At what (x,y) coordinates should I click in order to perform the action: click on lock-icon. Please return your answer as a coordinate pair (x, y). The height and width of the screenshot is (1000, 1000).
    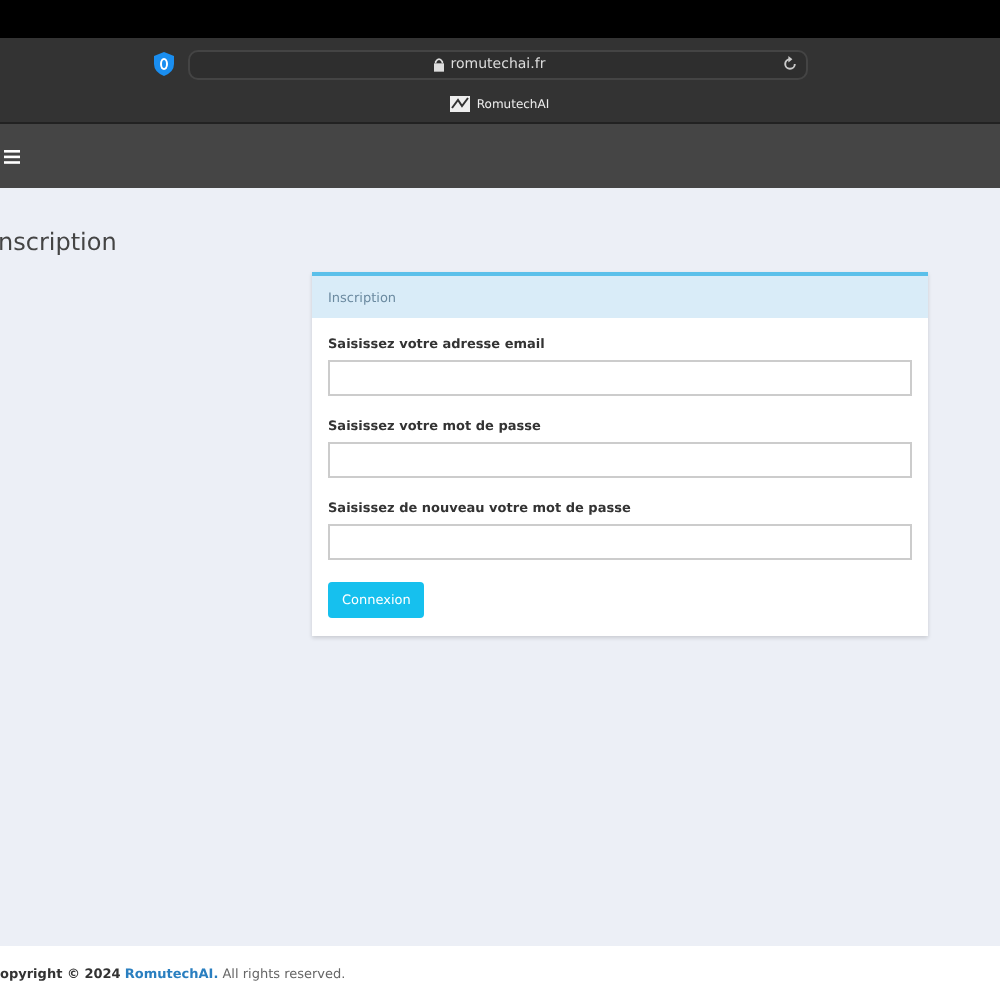
    Looking at the image, I should click on (439, 64).